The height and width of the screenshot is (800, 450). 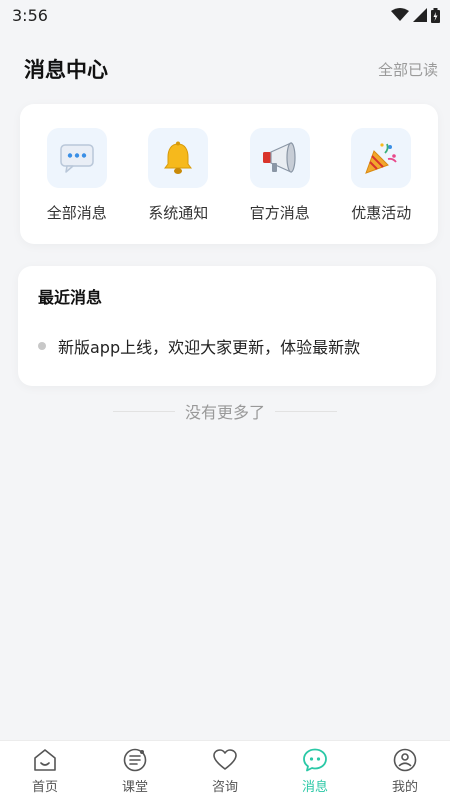 I want to click on wifi-icon, so click(x=400, y=14).